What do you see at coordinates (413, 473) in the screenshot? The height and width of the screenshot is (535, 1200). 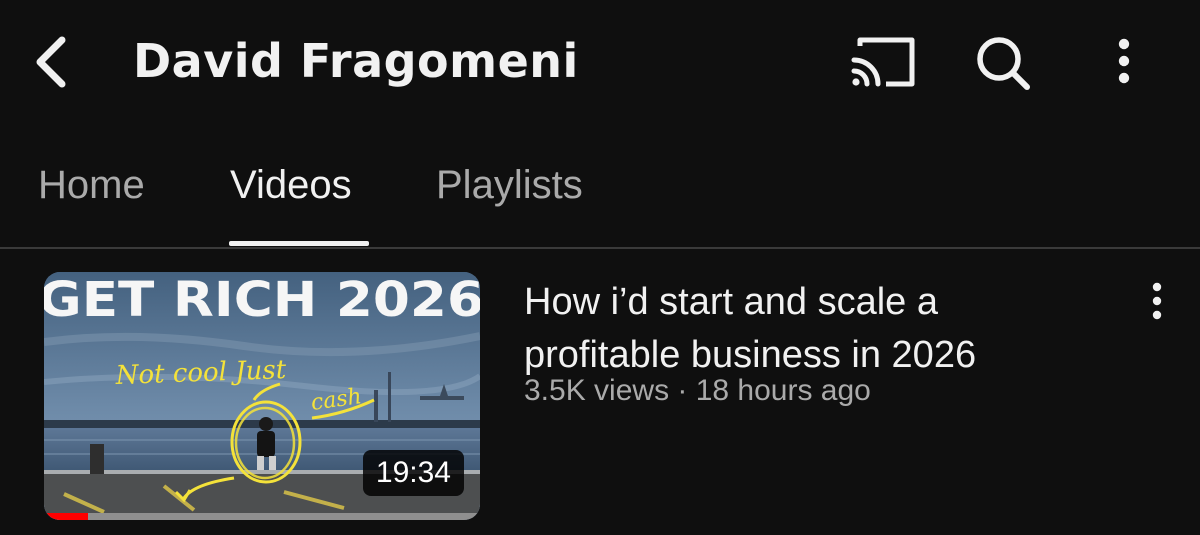 I see `video-duration-badge: 19:34` at bounding box center [413, 473].